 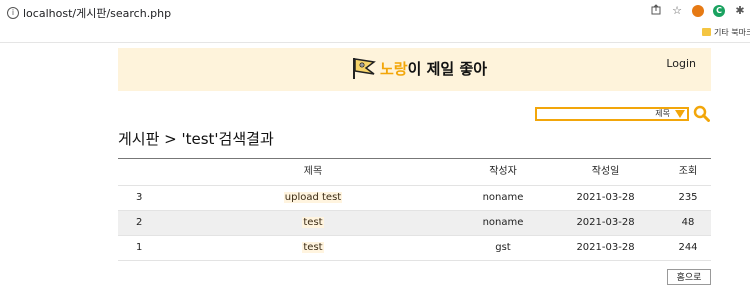 What do you see at coordinates (139, 197) in the screenshot?
I see `post-number: 3` at bounding box center [139, 197].